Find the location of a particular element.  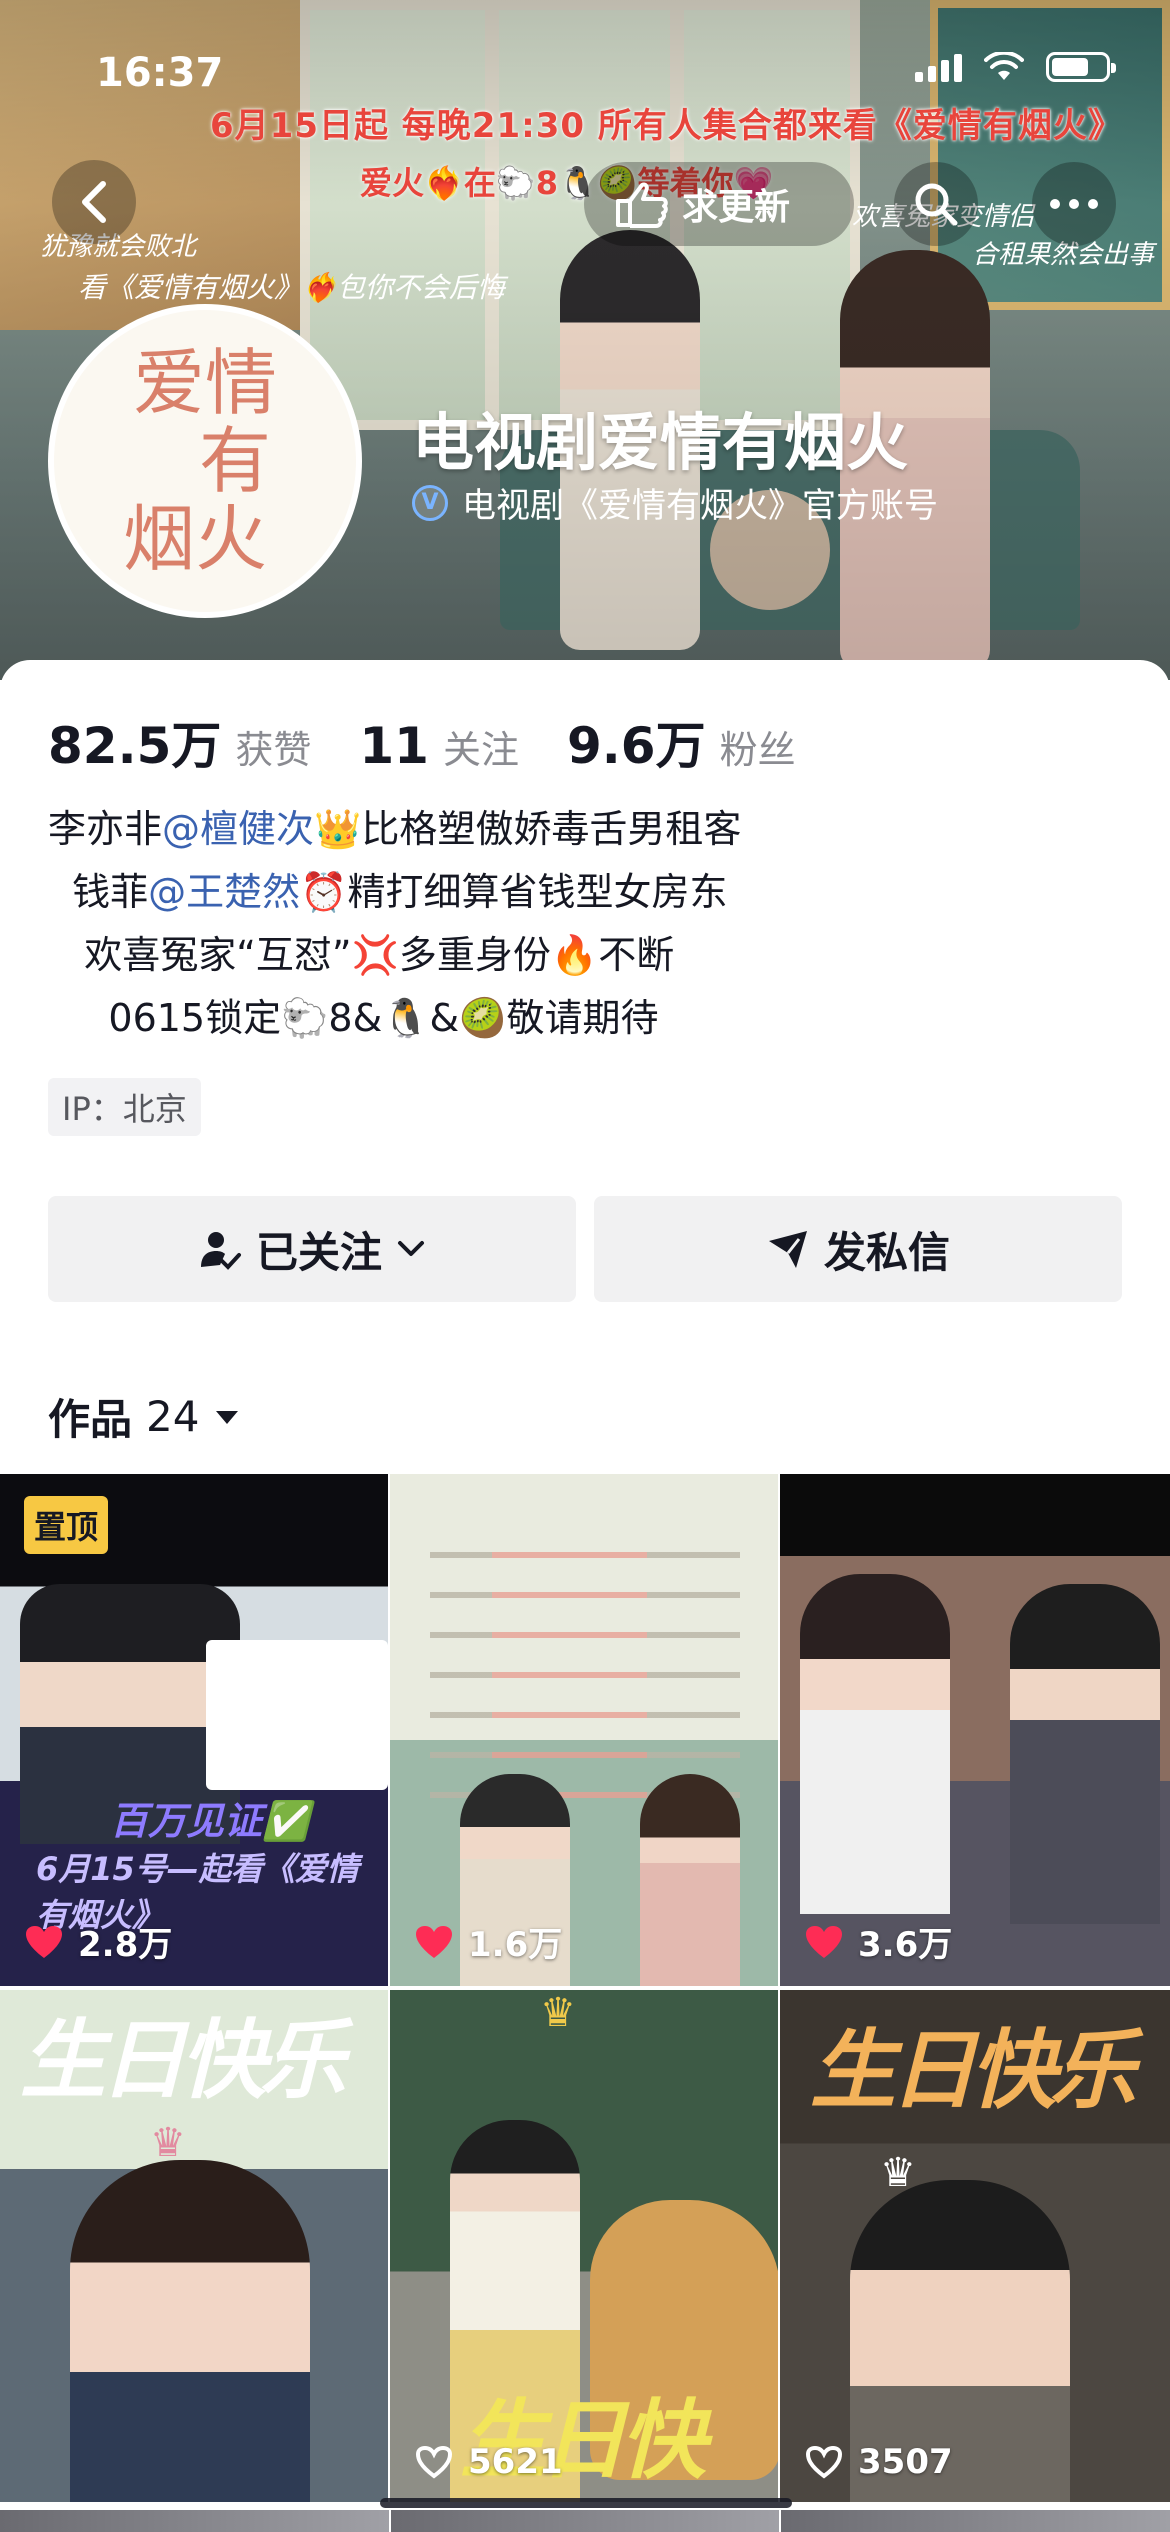

message-button: 发私信 is located at coordinates (858, 1249).